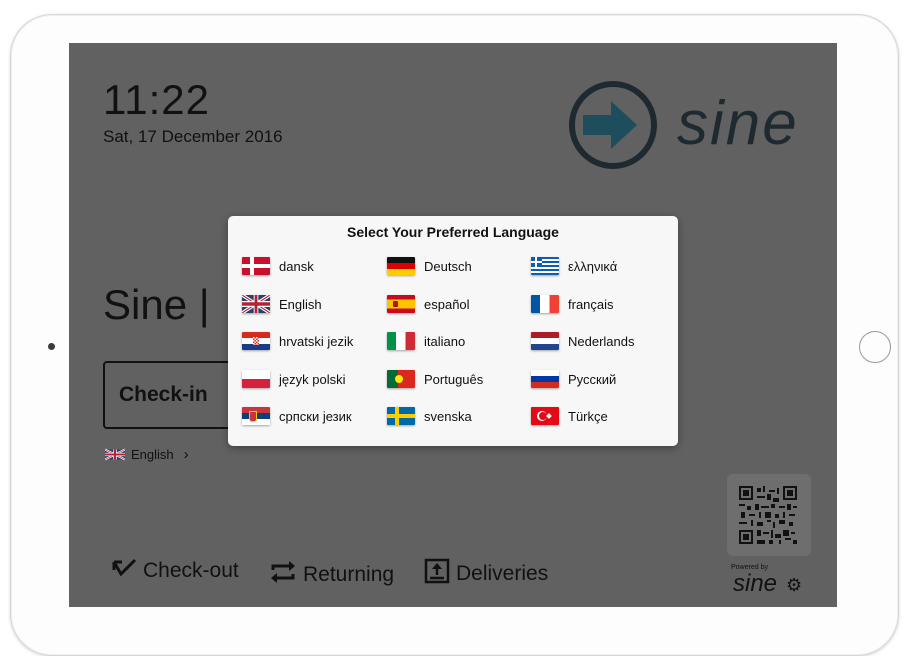  I want to click on serbia-flag-icon, so click(256, 416).